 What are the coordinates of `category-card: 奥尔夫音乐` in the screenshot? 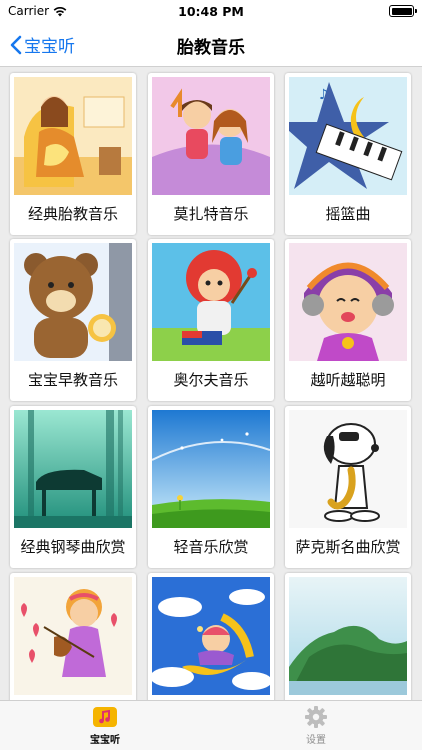 It's located at (211, 320).